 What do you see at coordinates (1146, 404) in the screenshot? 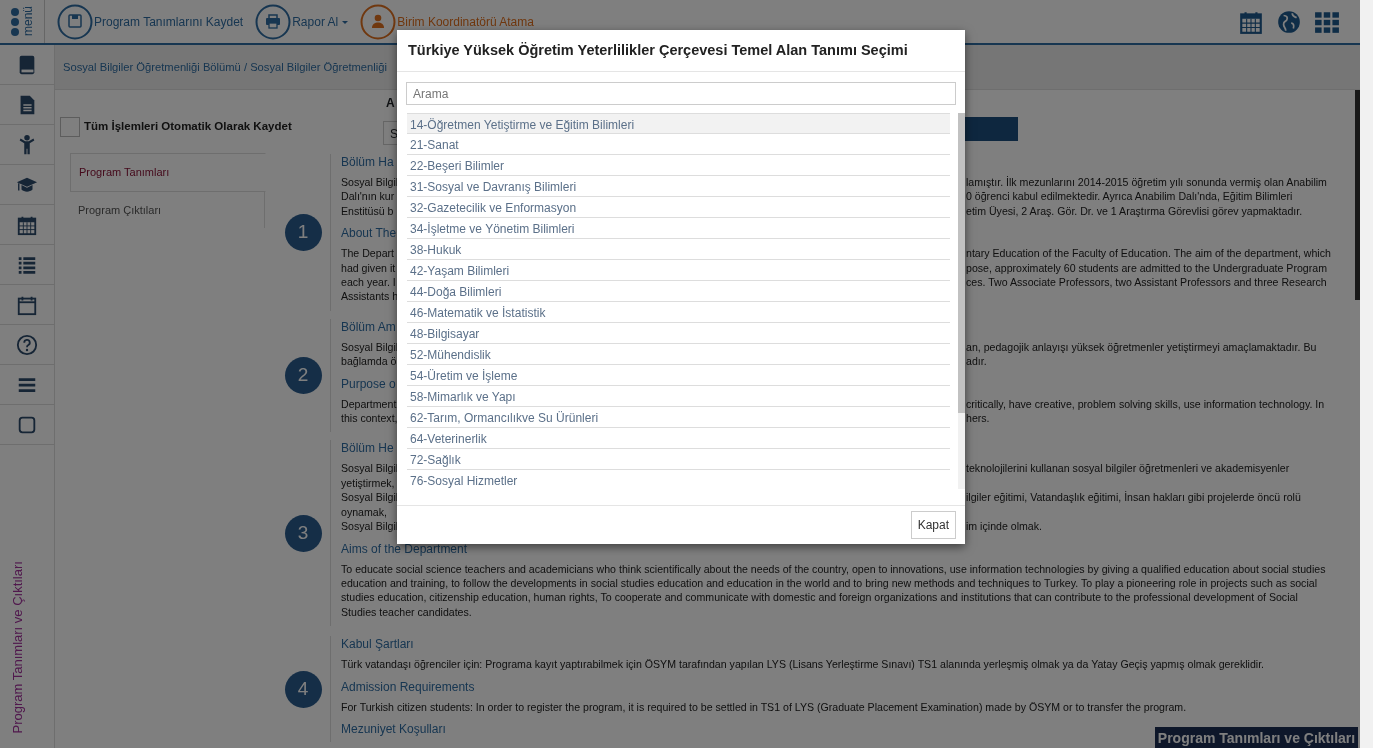
I see `paragraph: critically, have creative, problem solving skills, use information technology. In` at bounding box center [1146, 404].